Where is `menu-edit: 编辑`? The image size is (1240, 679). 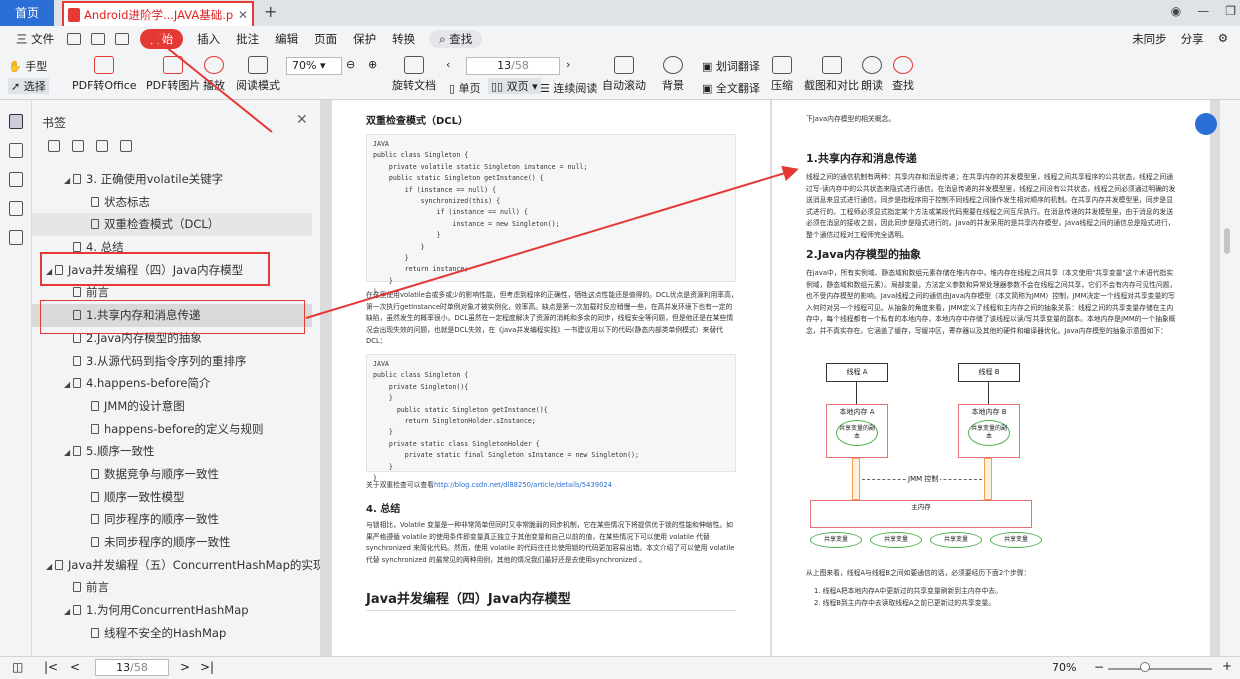
menu-edit: 编辑 is located at coordinates (286, 39).